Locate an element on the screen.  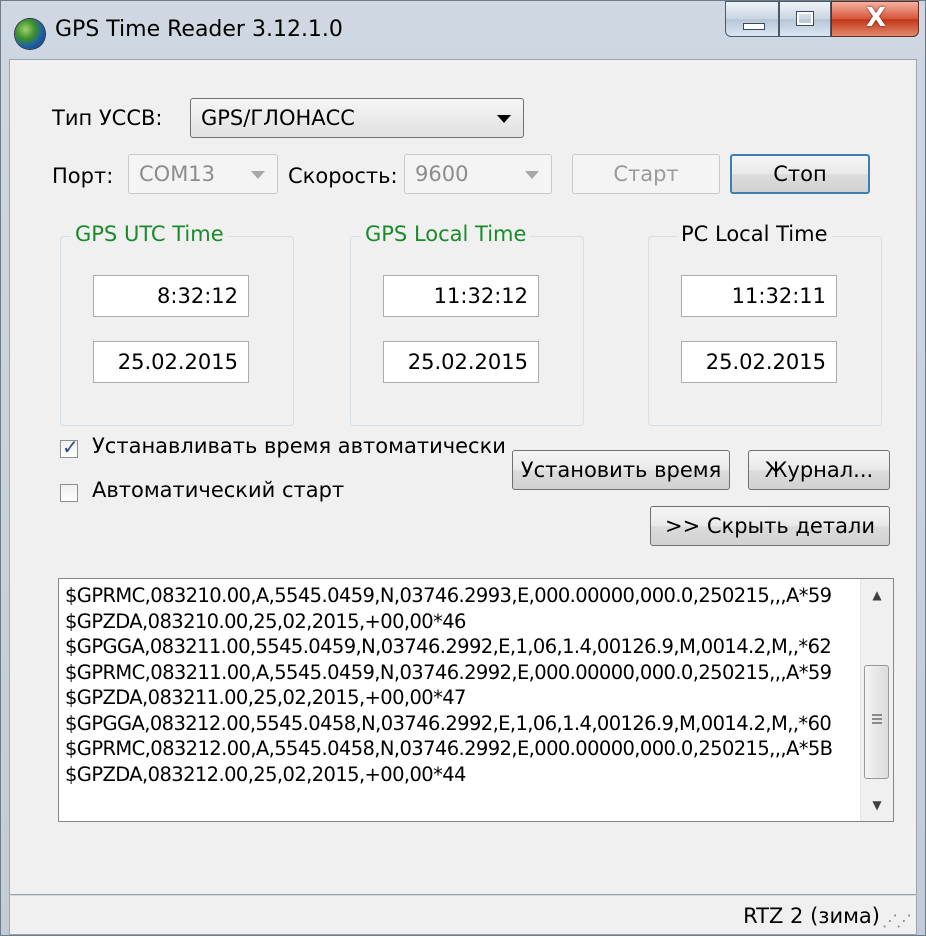
port-label: Порт: is located at coordinates (83, 176).